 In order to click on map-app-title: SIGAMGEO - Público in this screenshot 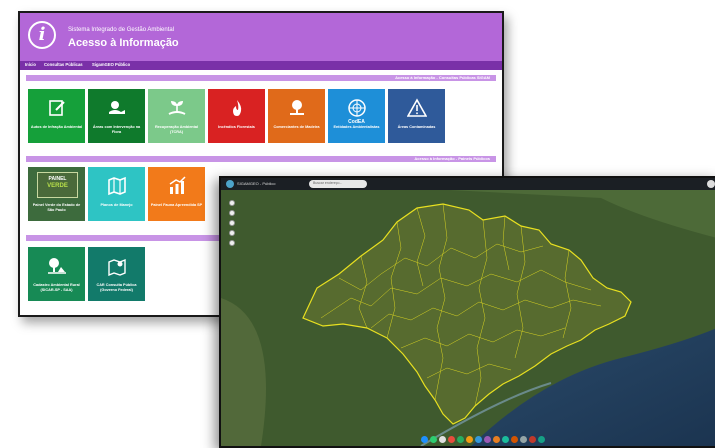, I will do `click(256, 183)`.